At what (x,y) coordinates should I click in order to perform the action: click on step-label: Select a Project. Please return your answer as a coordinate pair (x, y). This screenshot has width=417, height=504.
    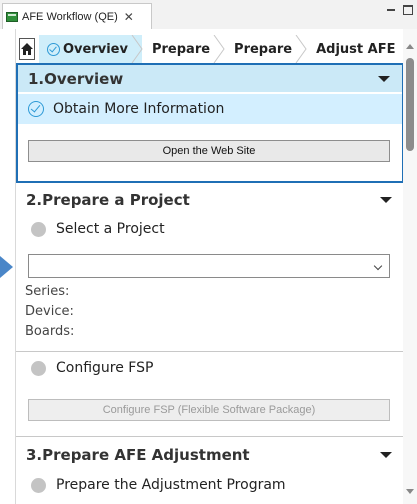
    Looking at the image, I should click on (110, 229).